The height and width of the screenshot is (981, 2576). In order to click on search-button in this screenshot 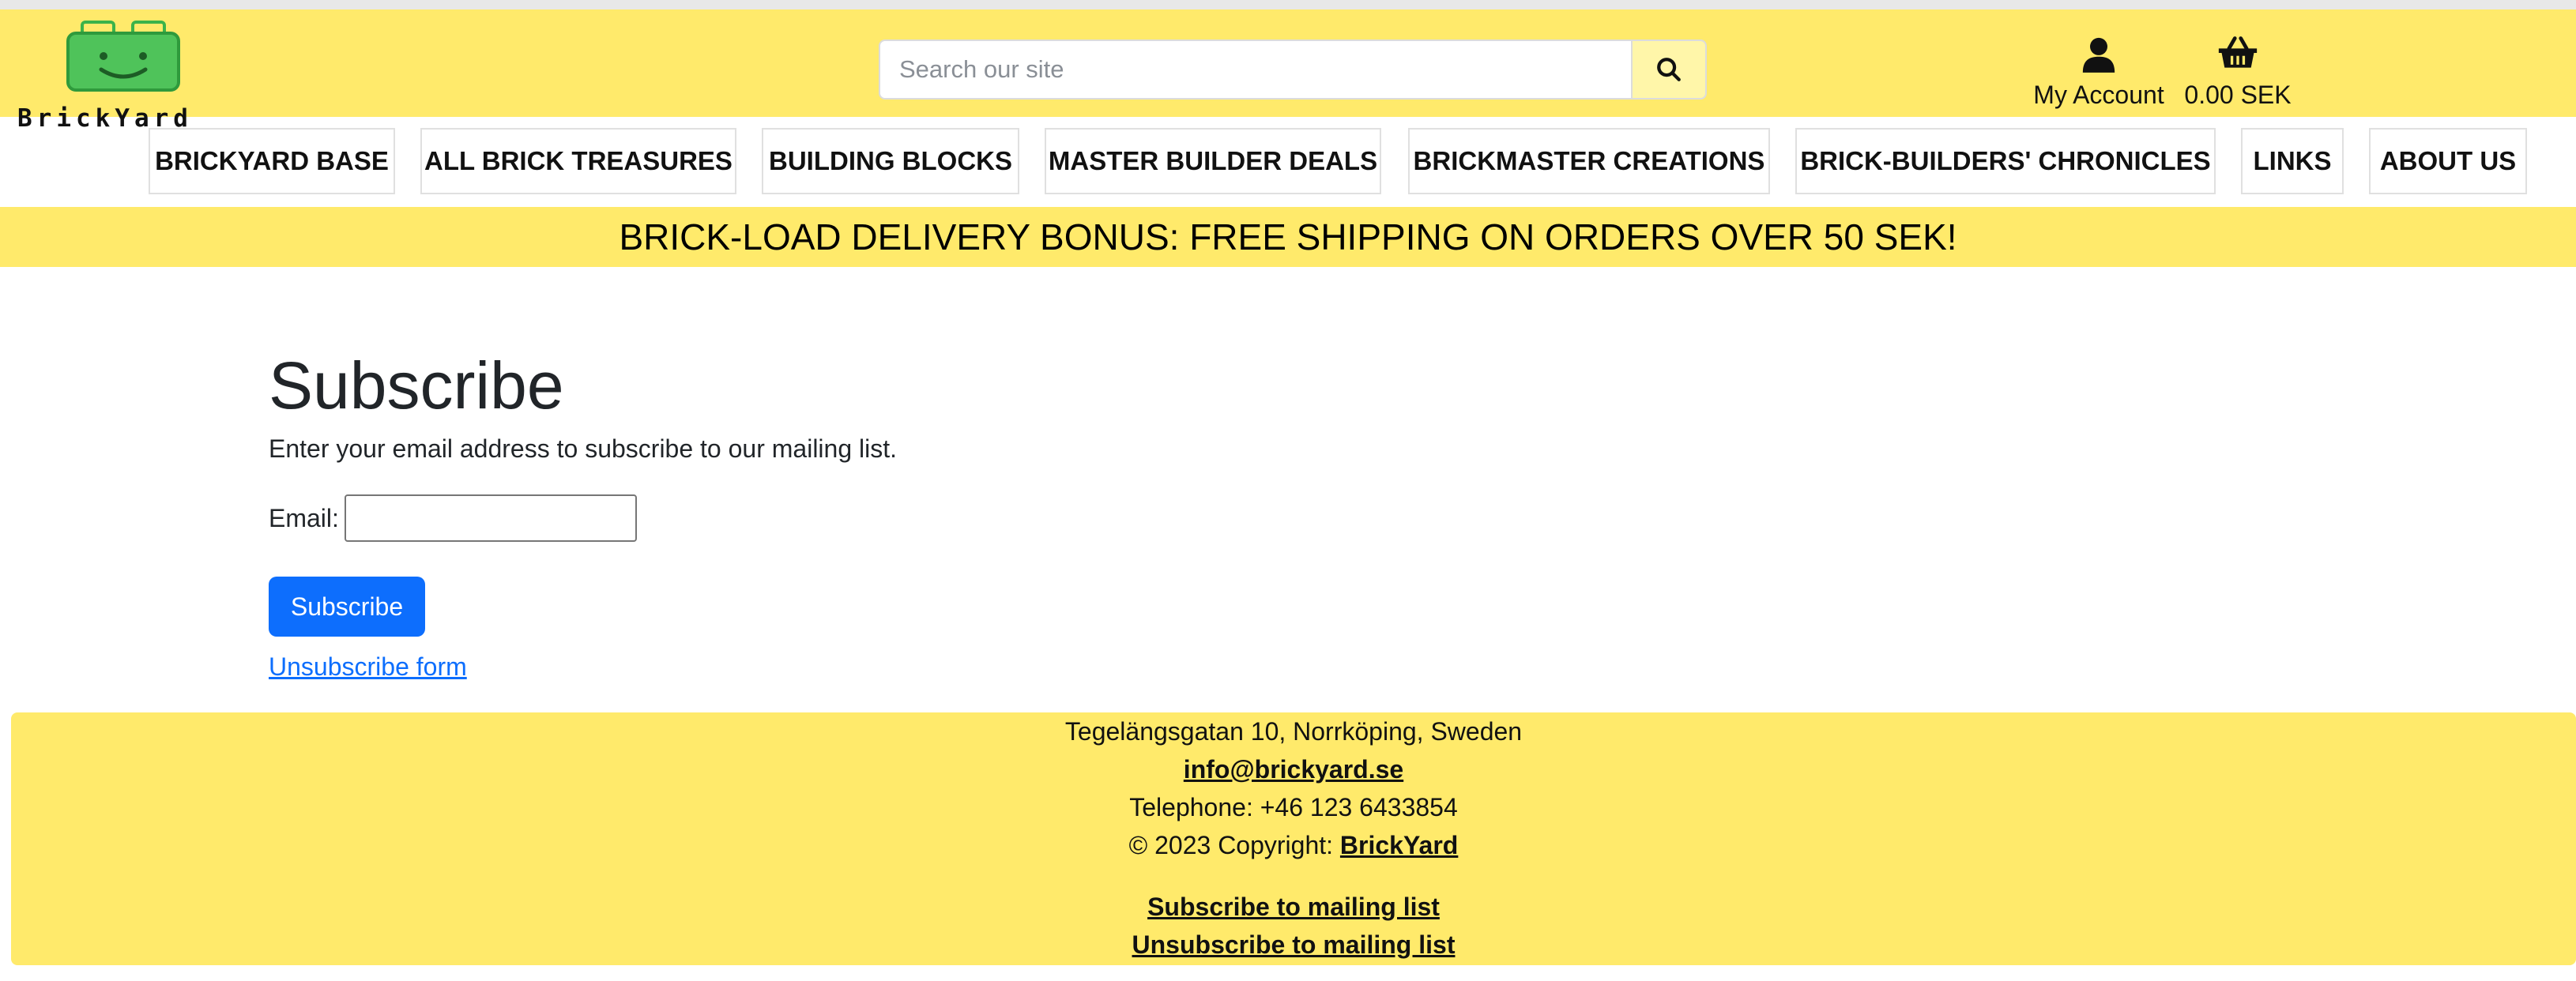, I will do `click(1669, 69)`.